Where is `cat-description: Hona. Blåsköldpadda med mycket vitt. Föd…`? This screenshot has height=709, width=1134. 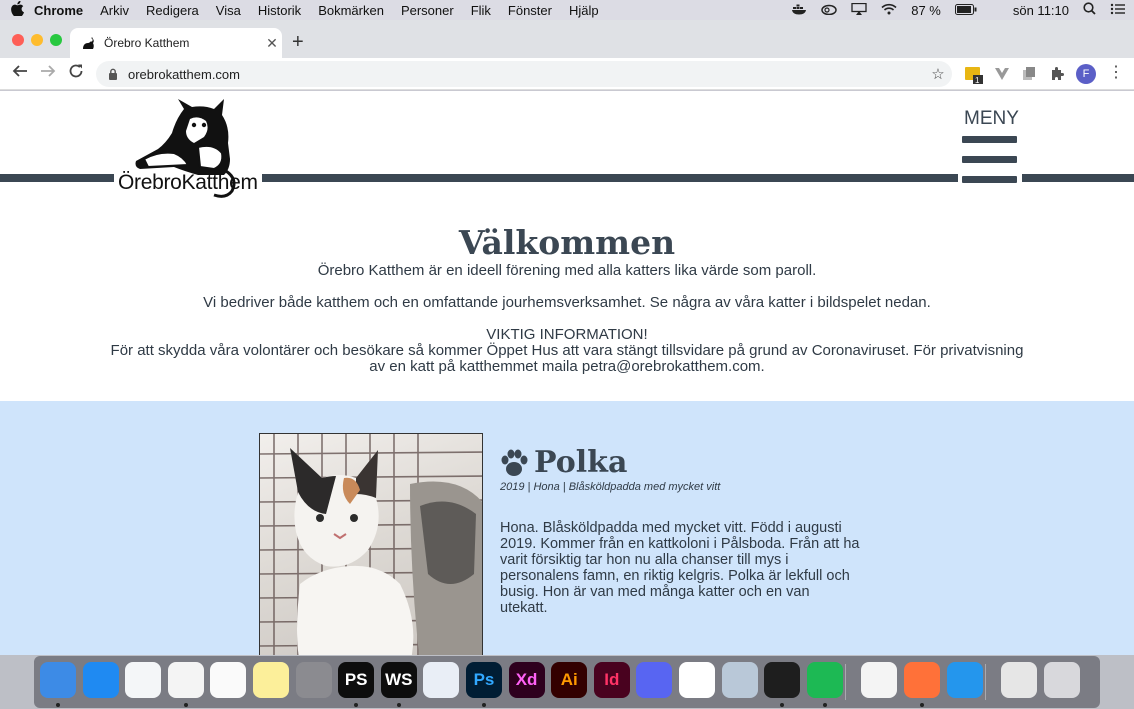
cat-description: Hona. Blåsköldpadda med mycket vitt. Föd… is located at coordinates (680, 568).